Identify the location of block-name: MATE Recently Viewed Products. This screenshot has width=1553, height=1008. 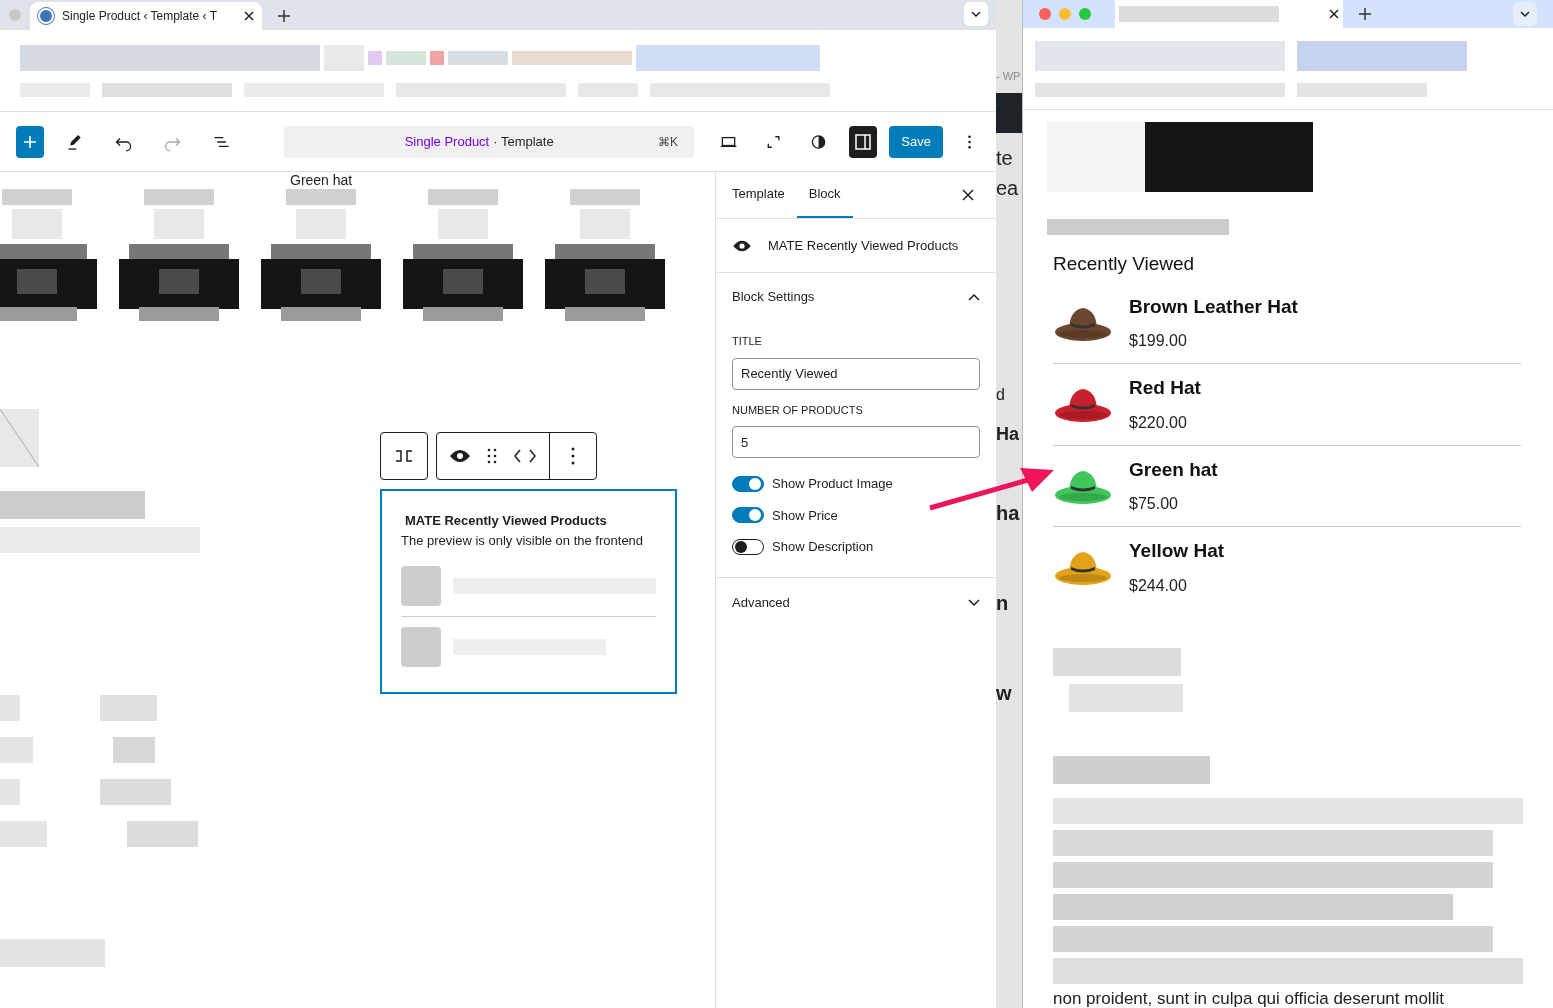
(863, 245).